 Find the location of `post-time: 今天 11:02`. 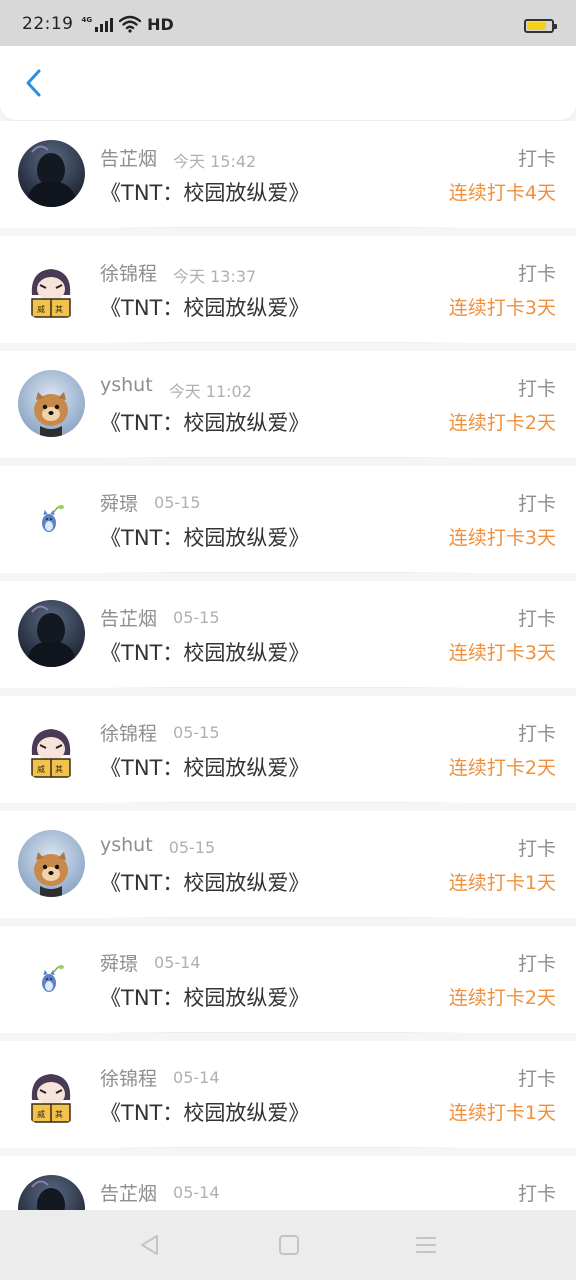

post-time: 今天 11:02 is located at coordinates (210, 391).